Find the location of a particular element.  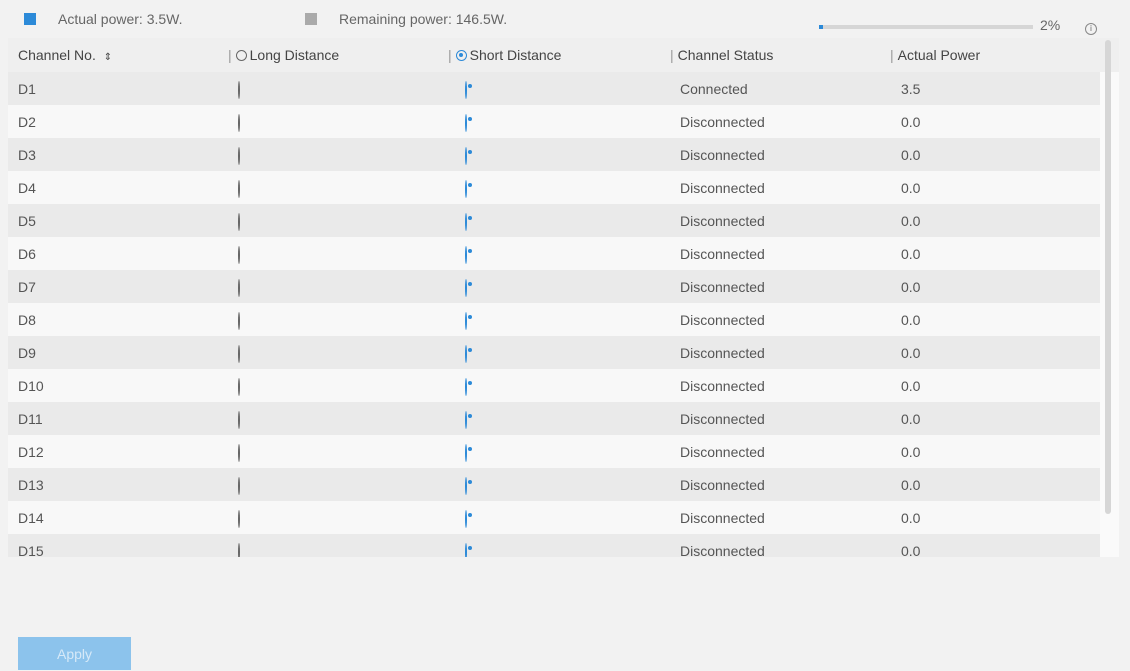

column-header-long-distance: | Long Distance is located at coordinates (283, 55).